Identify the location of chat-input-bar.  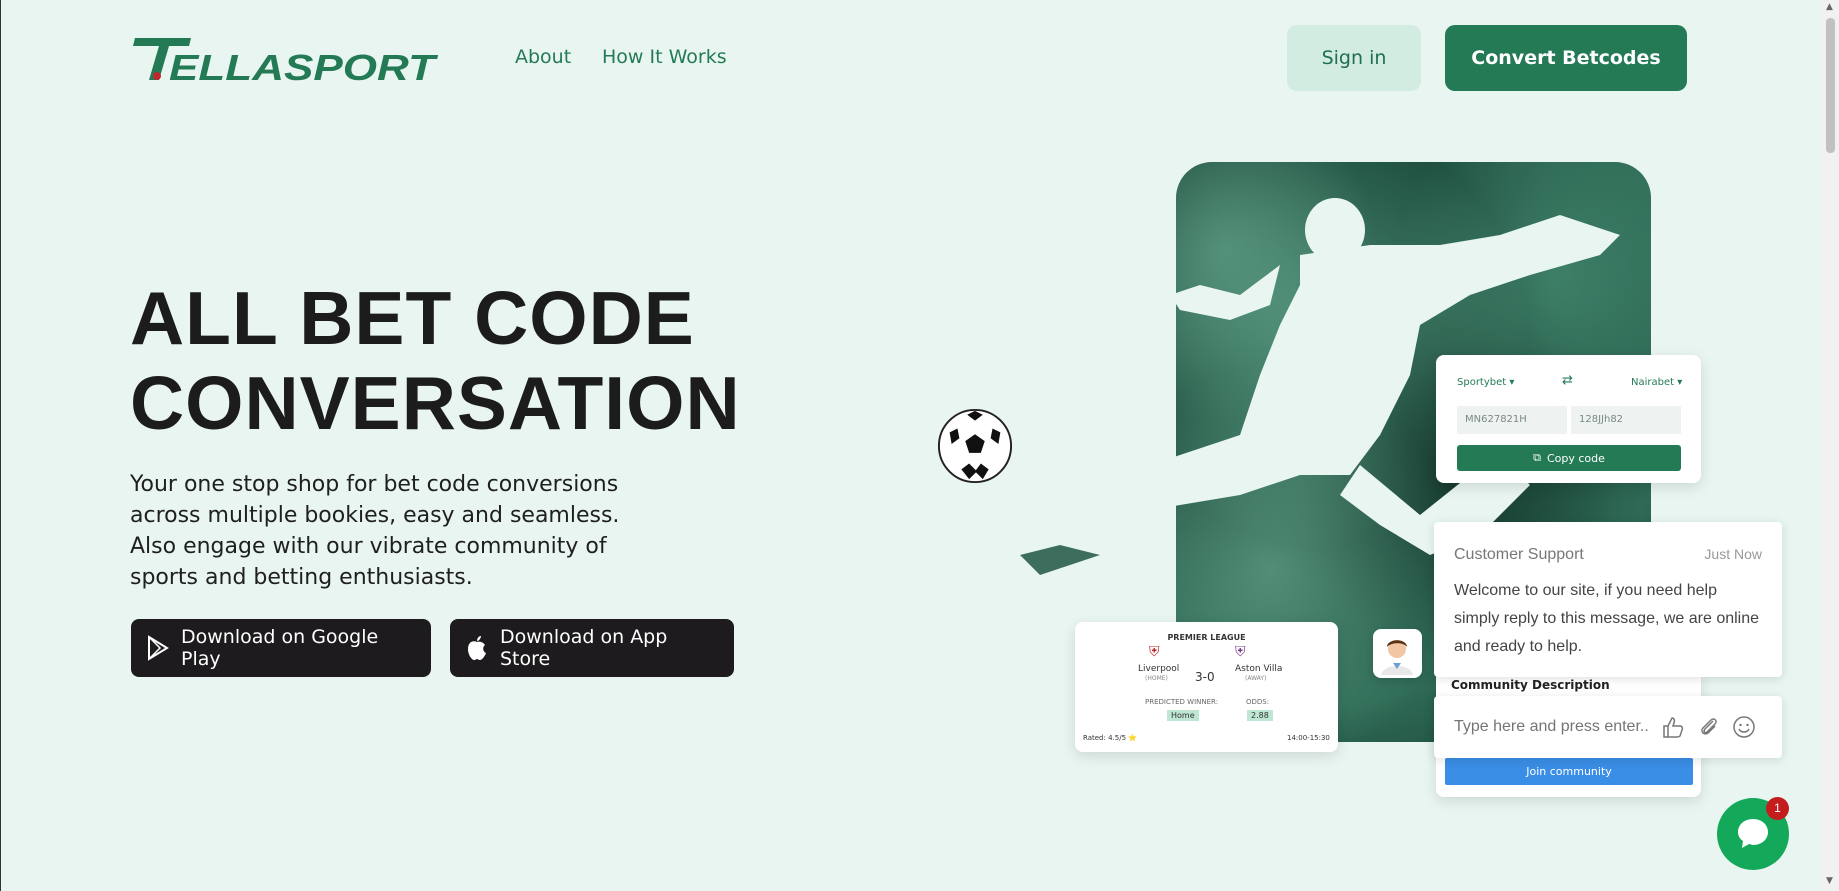
(1608, 727).